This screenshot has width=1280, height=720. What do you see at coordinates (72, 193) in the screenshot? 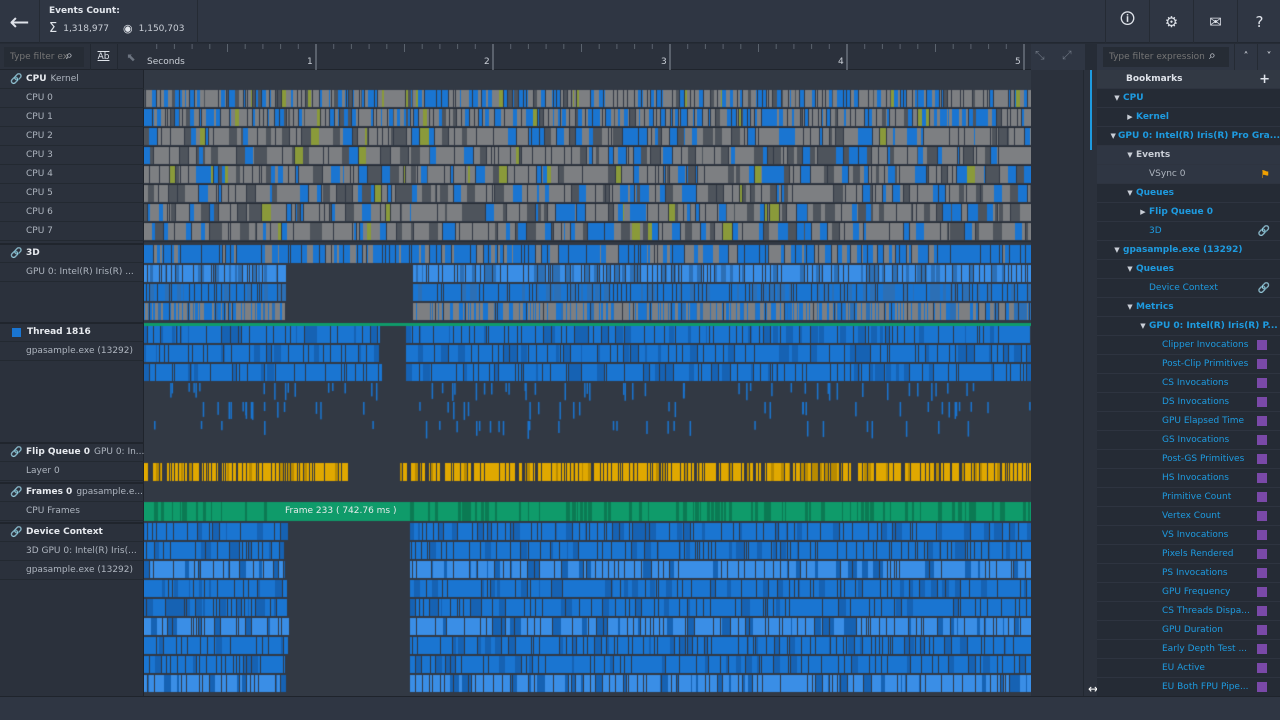
I see `track-row: CPU 5` at bounding box center [72, 193].